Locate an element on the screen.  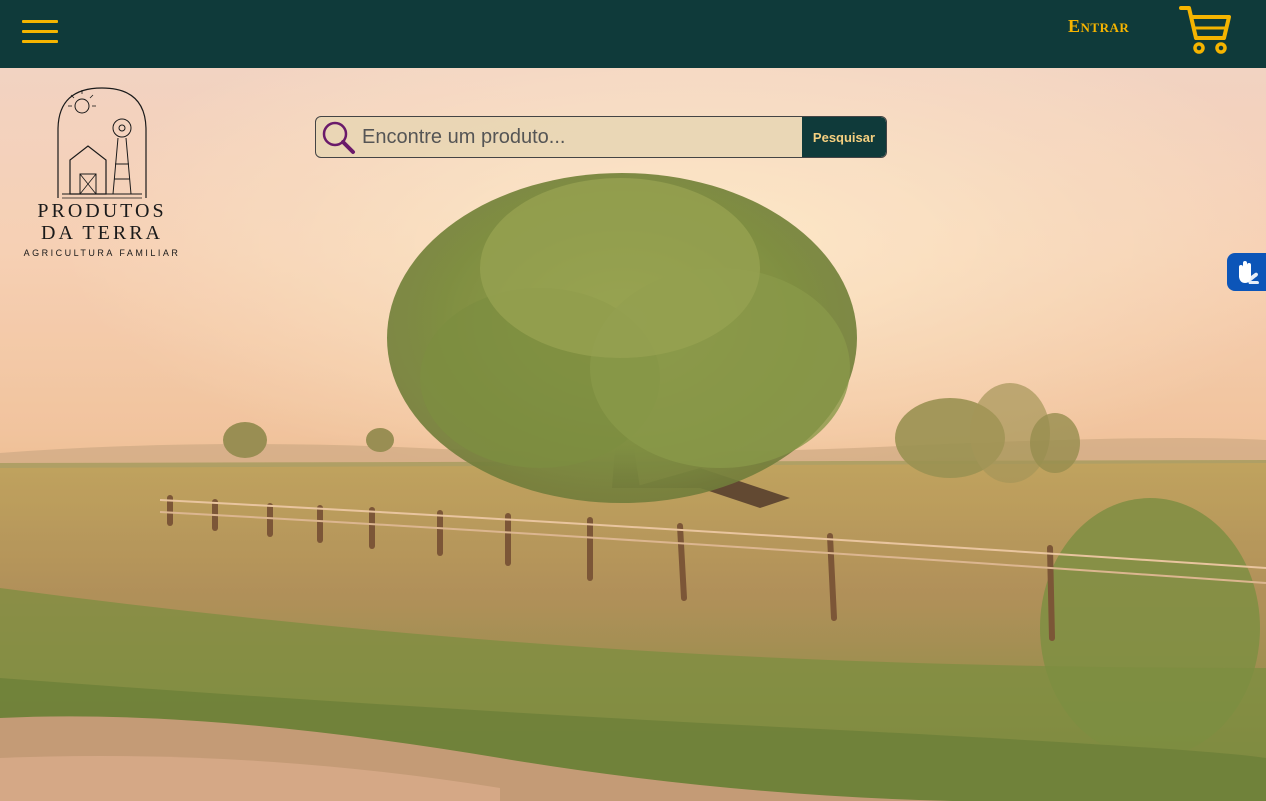
search-bar: Pesquisar is located at coordinates (601, 137).